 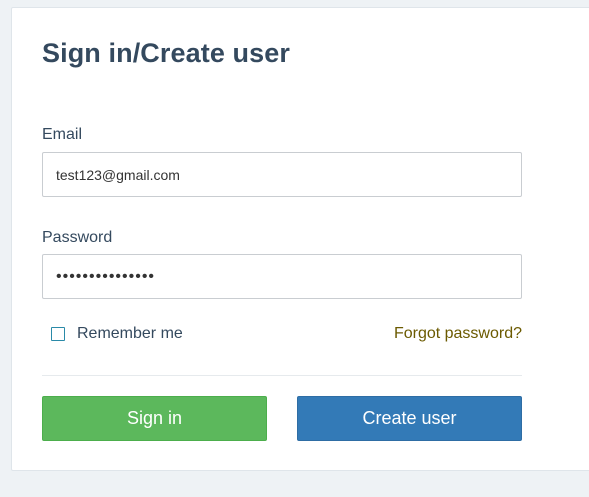 What do you see at coordinates (282, 375) in the screenshot?
I see `divider` at bounding box center [282, 375].